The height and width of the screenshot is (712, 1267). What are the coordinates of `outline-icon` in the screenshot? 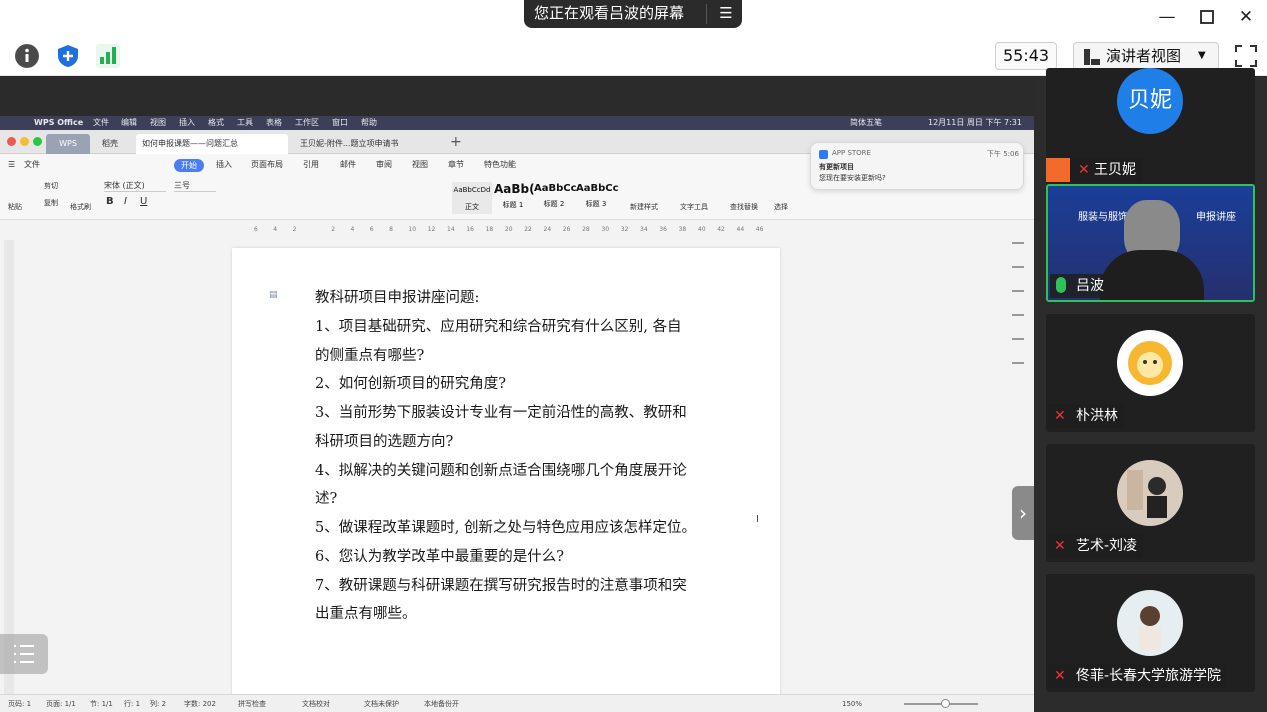 It's located at (24, 654).